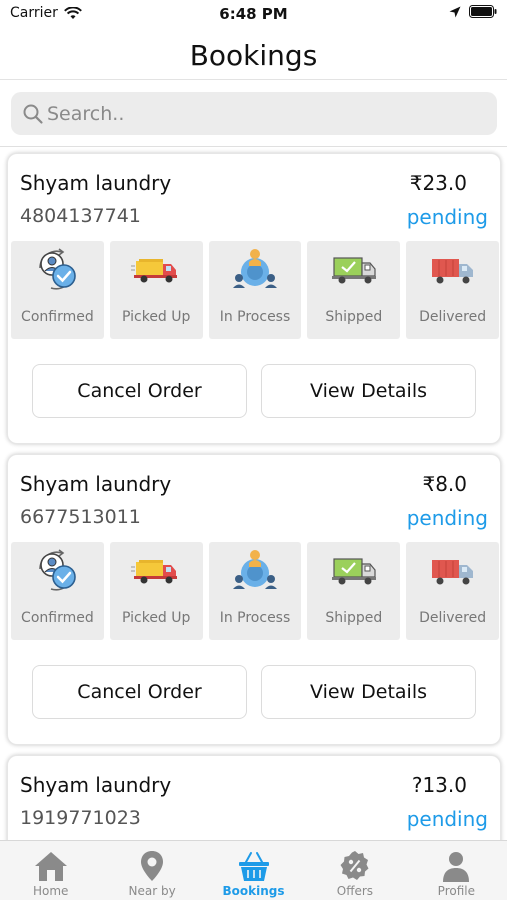 The height and width of the screenshot is (900, 507). I want to click on tab-home: Home, so click(50, 870).